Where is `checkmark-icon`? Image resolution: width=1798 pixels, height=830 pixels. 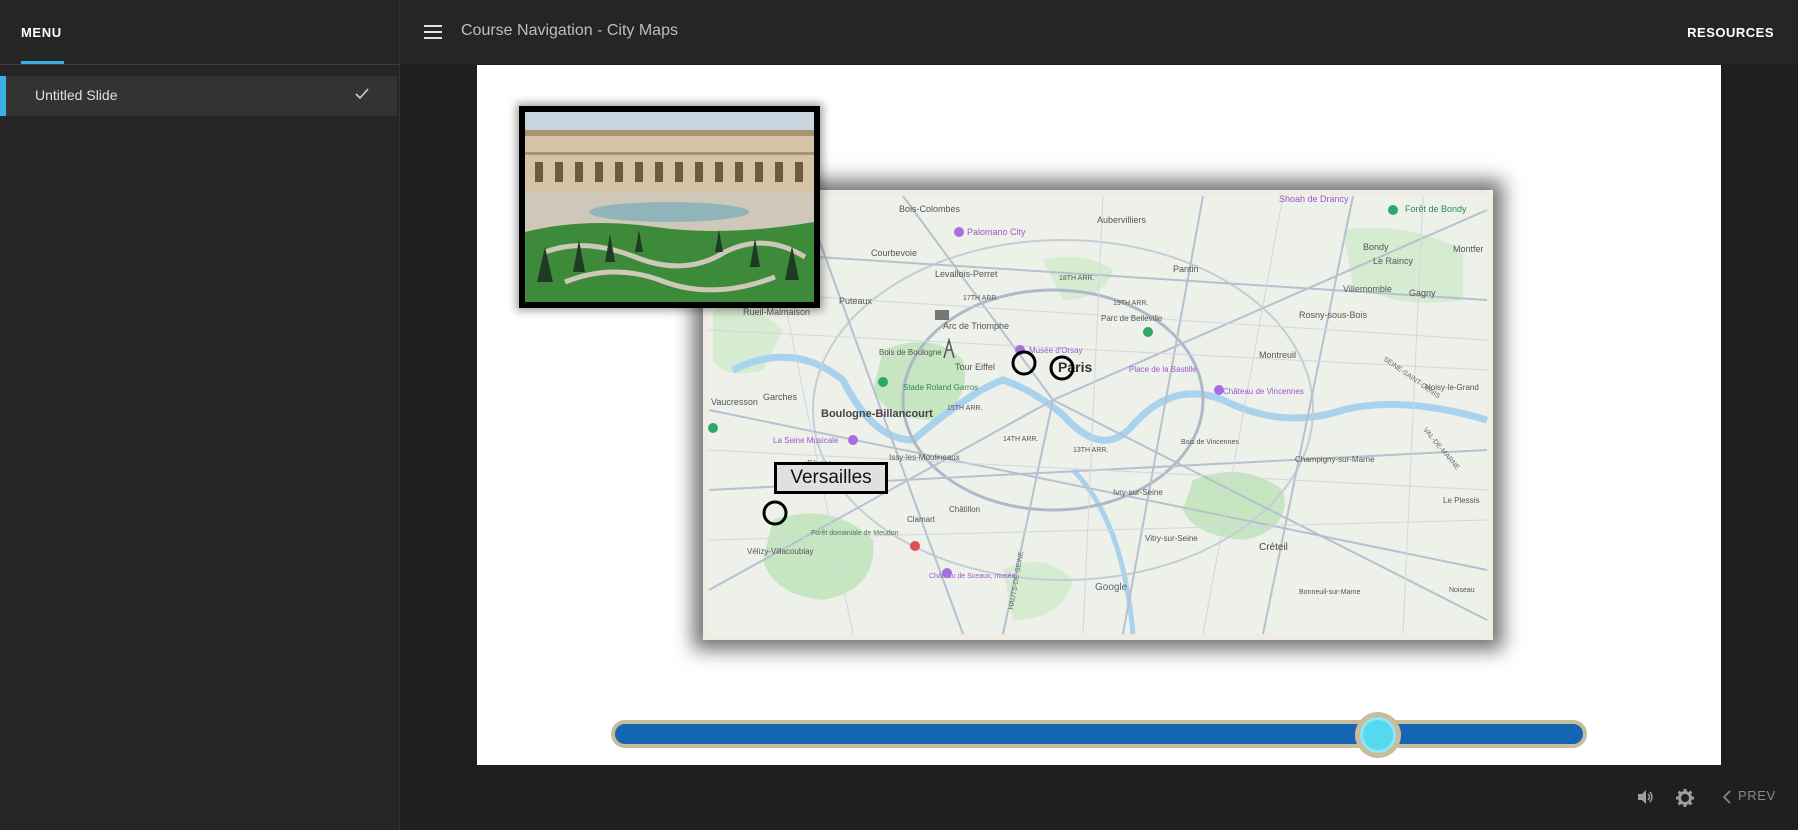 checkmark-icon is located at coordinates (362, 94).